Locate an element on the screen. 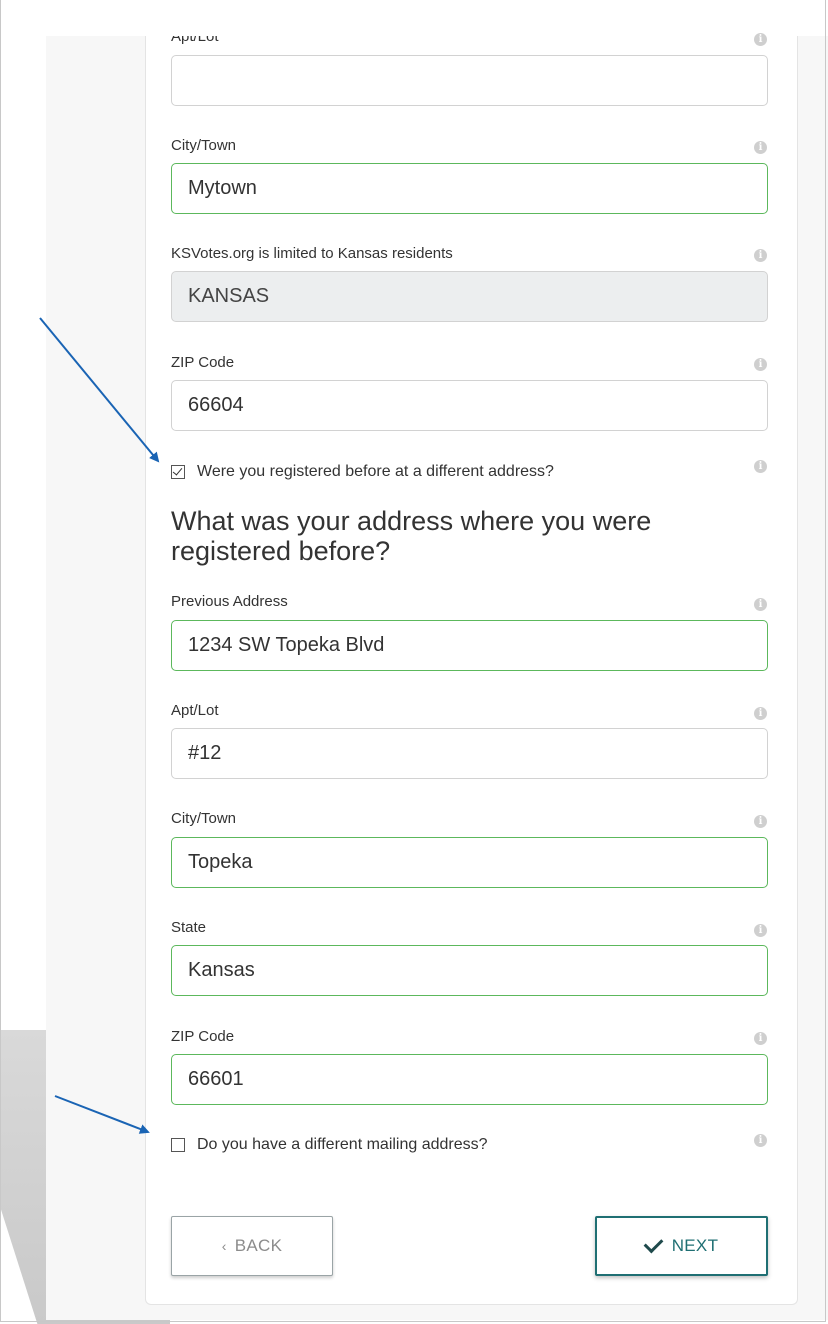 The height and width of the screenshot is (1324, 828). annotation-arrow-registered is located at coordinates (99, 390).